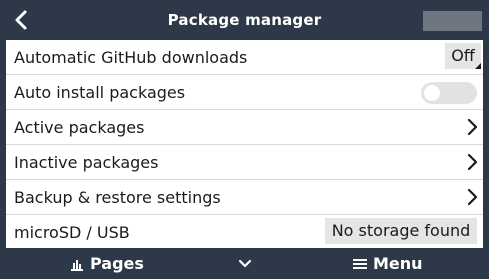  I want to click on menu-button: Menu, so click(388, 263).